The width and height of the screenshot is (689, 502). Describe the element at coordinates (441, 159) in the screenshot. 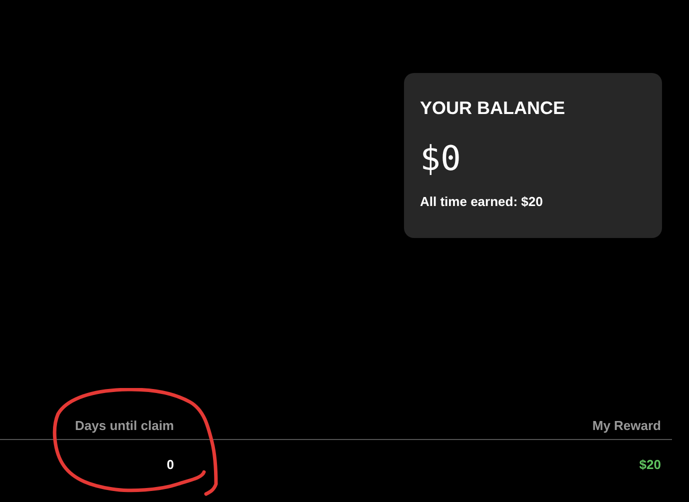

I see `balance-amount: $0` at that location.